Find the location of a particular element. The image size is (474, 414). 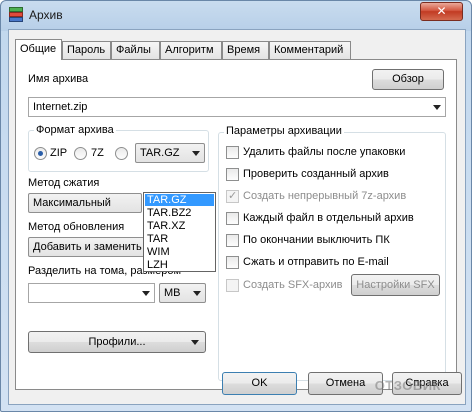

shutdown-label: По окончании выключить ПК is located at coordinates (316, 240).